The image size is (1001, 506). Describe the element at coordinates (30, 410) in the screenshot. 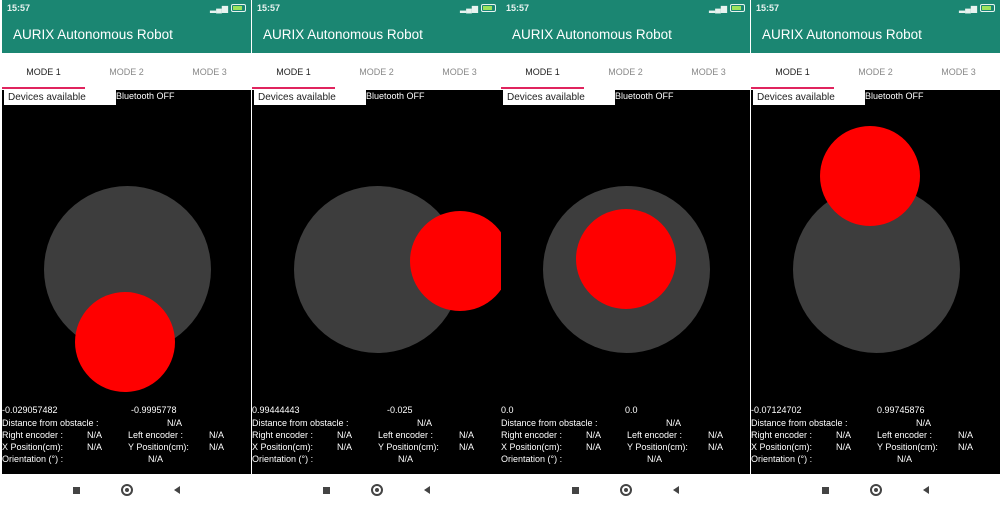

I see `joystick-x-value: -0.029057482` at that location.